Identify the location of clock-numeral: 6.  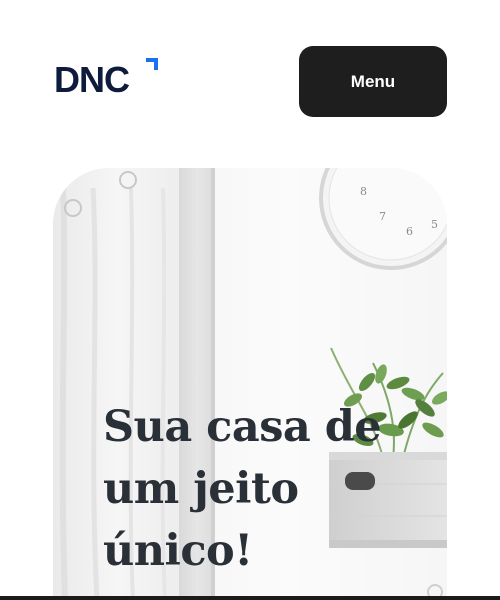
(409, 231).